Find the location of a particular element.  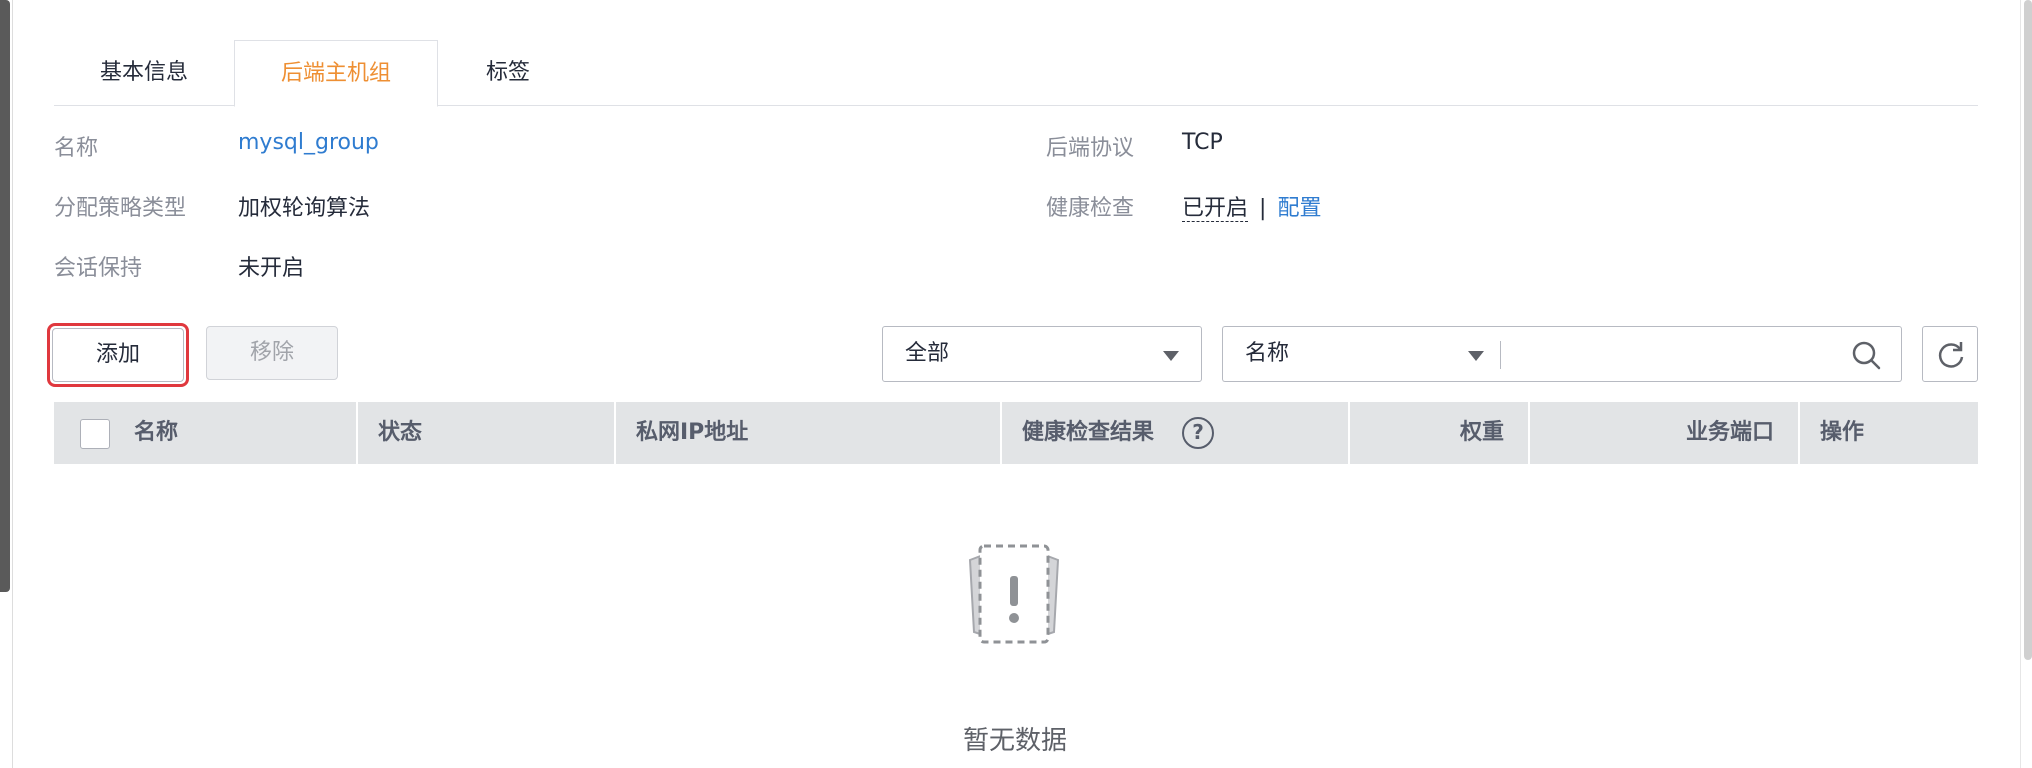

status-filter-value: 全部 is located at coordinates (927, 353).